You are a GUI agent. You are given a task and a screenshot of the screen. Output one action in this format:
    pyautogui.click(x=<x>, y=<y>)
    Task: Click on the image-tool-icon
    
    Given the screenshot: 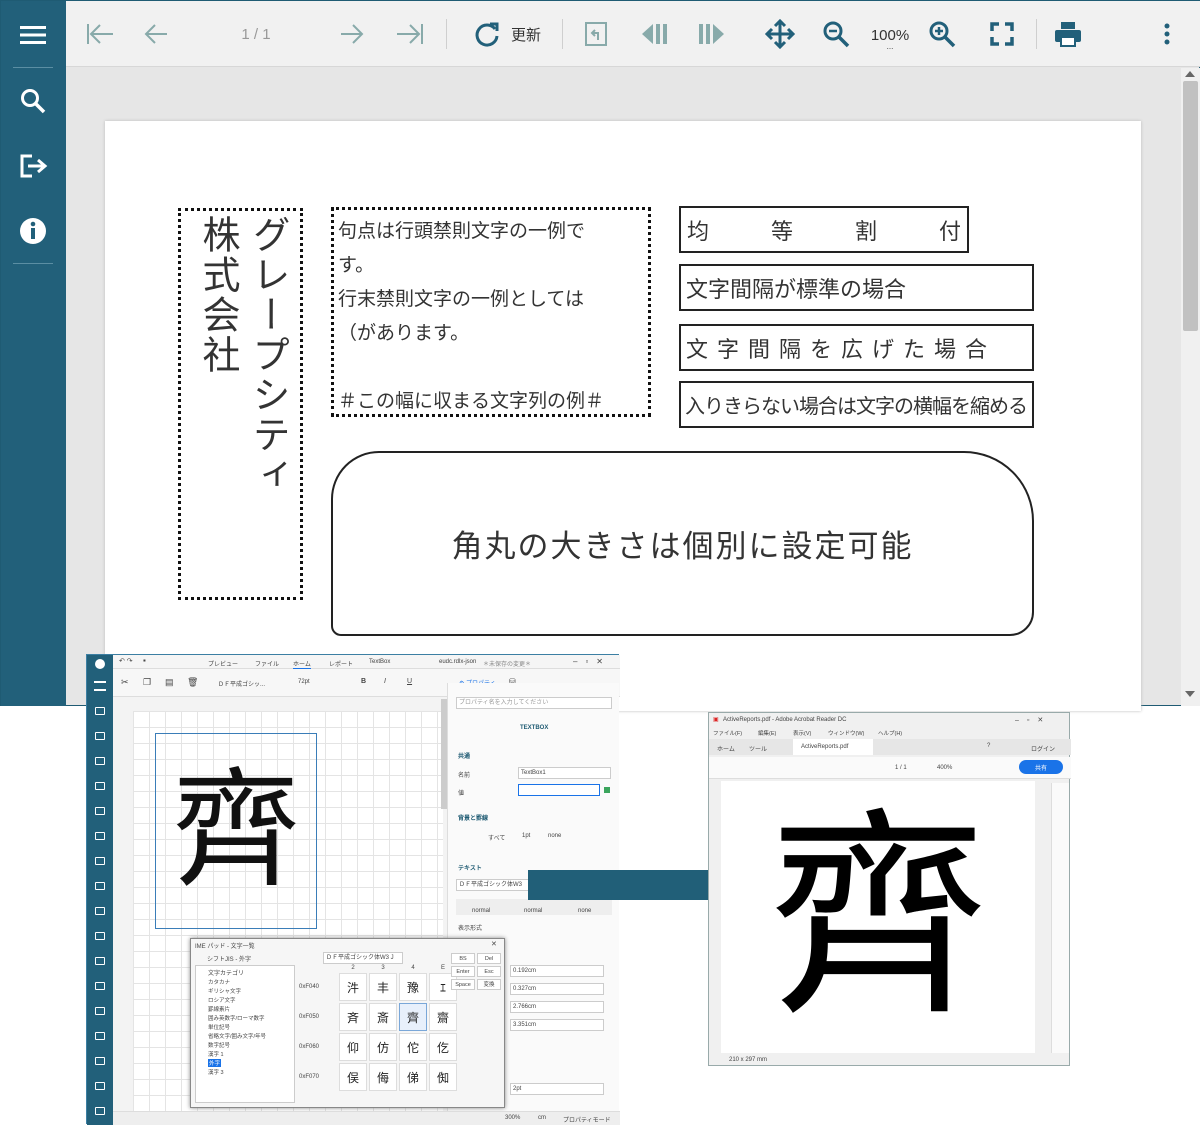 What is the action you would take?
    pyautogui.click(x=100, y=911)
    